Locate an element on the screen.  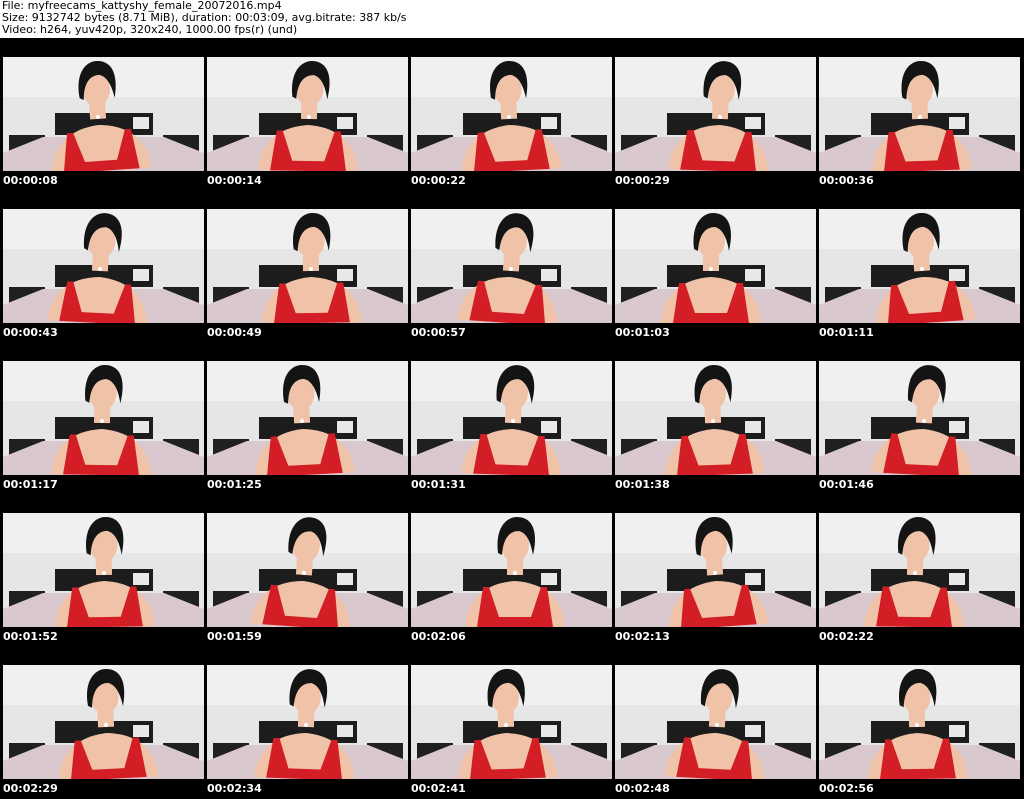
thumbnail-cell: 00:01:25 is located at coordinates (306, 418).